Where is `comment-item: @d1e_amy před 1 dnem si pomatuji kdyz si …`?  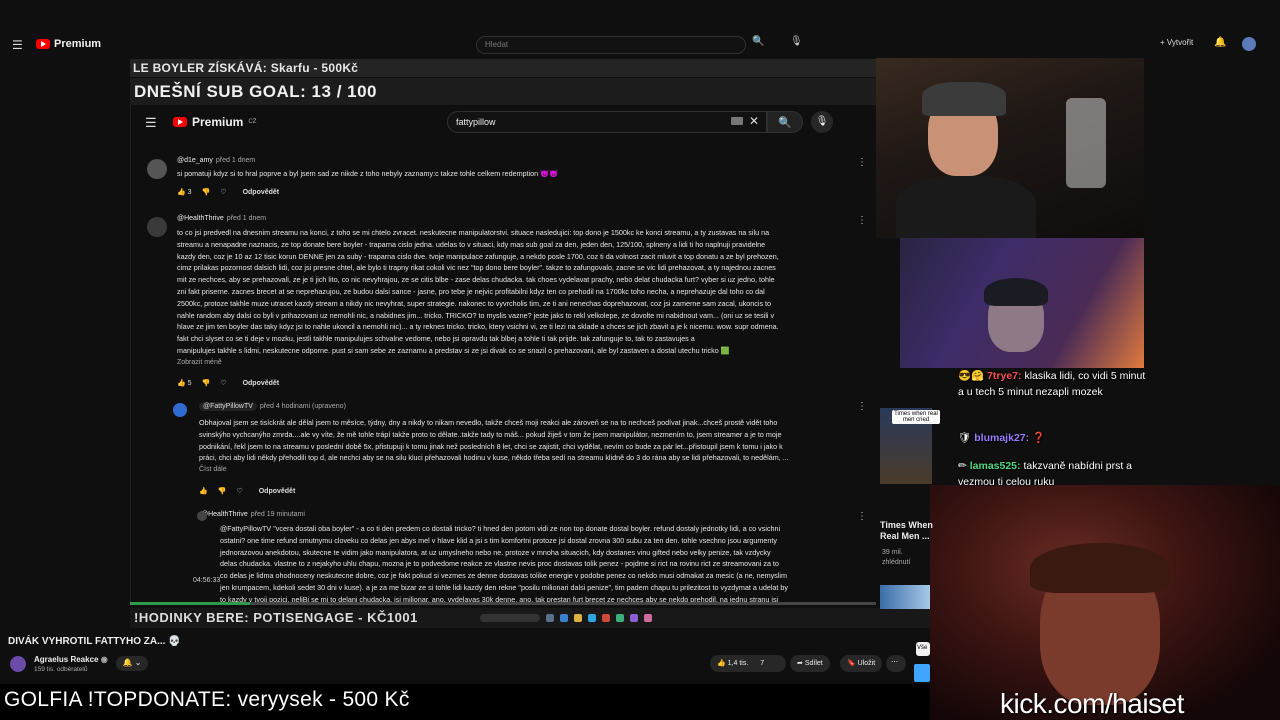
comment-item: @d1e_amy před 1 dnem si pomatuji kdyz si … is located at coordinates (503, 180).